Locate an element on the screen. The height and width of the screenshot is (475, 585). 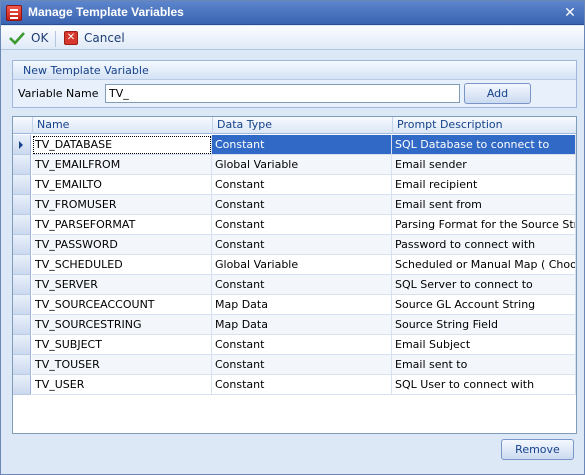
table-row: TV_TOUSER Constant Email sent to is located at coordinates (294, 365).